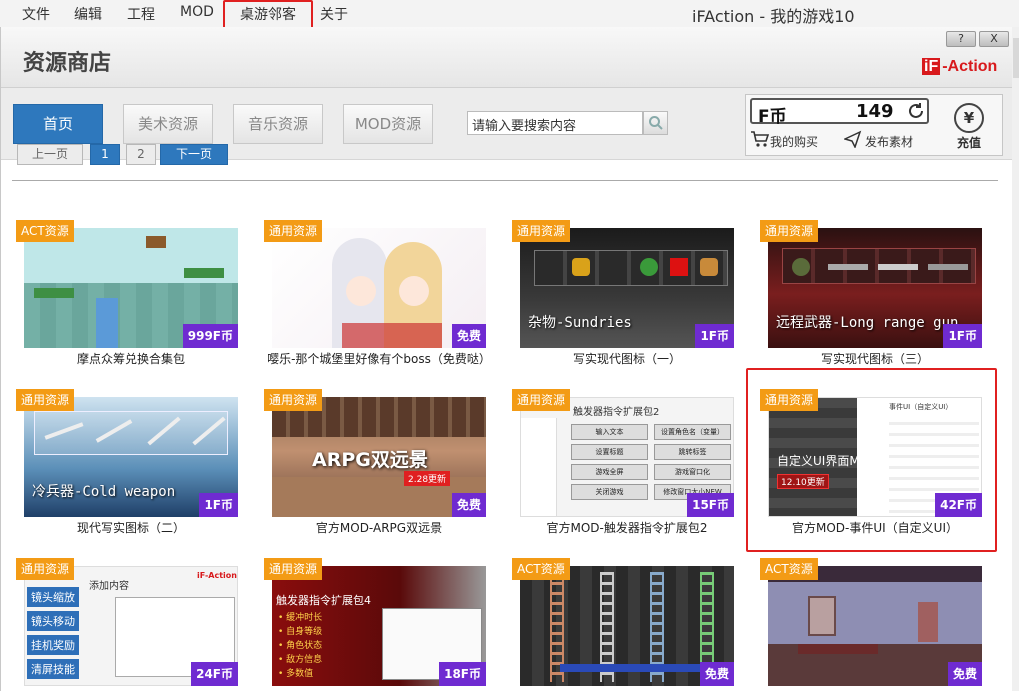 Image resolution: width=1019 pixels, height=691 pixels. Describe the element at coordinates (580, 323) in the screenshot. I see `thumb-title: 杂物-Sundries` at that location.